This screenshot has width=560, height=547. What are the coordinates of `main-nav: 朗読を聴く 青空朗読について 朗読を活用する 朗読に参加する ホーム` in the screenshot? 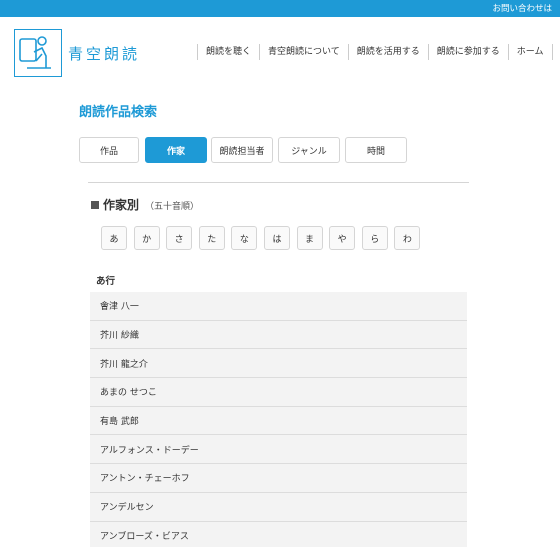 It's located at (375, 52).